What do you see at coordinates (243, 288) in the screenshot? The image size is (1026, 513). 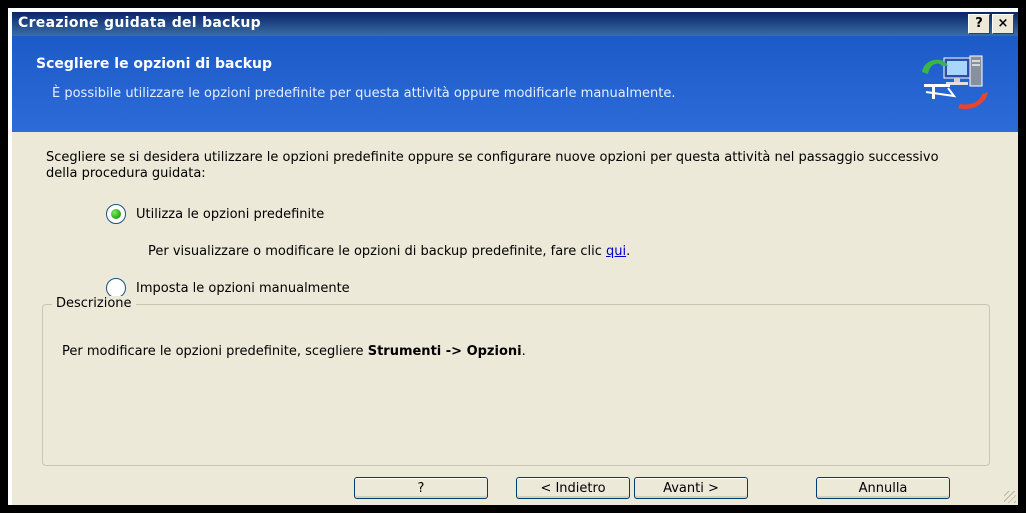 I see `option-manual-label: Imposta le opzioni manualmente` at bounding box center [243, 288].